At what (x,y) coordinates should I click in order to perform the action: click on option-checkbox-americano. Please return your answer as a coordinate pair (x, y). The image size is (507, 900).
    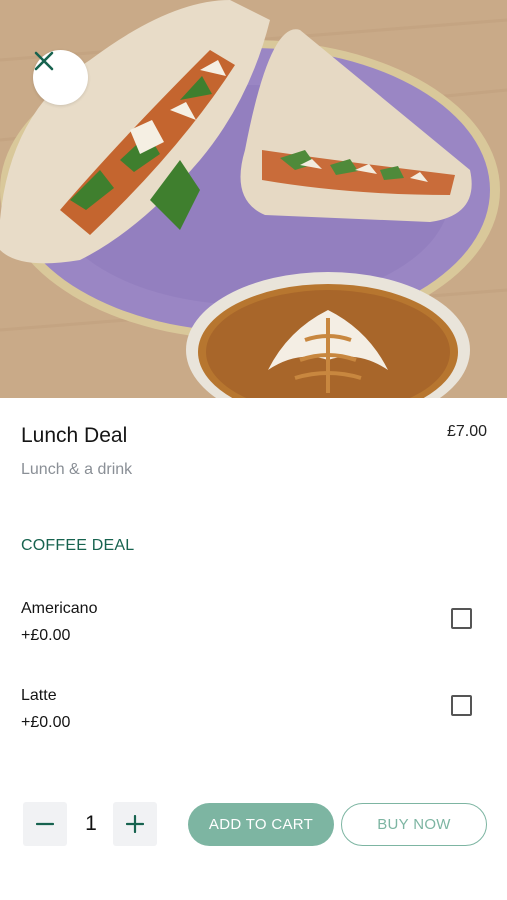
    Looking at the image, I should click on (461, 618).